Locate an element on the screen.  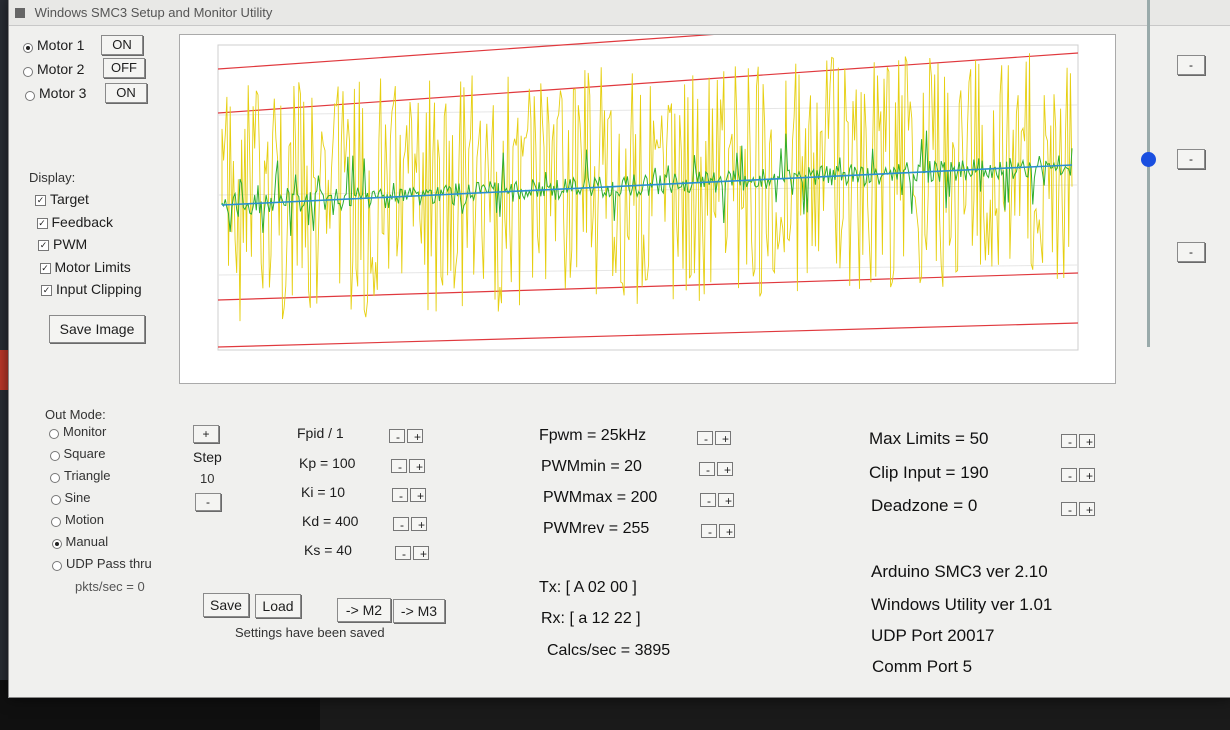
display-pwm-checkbox: ✓ is located at coordinates (43, 245).